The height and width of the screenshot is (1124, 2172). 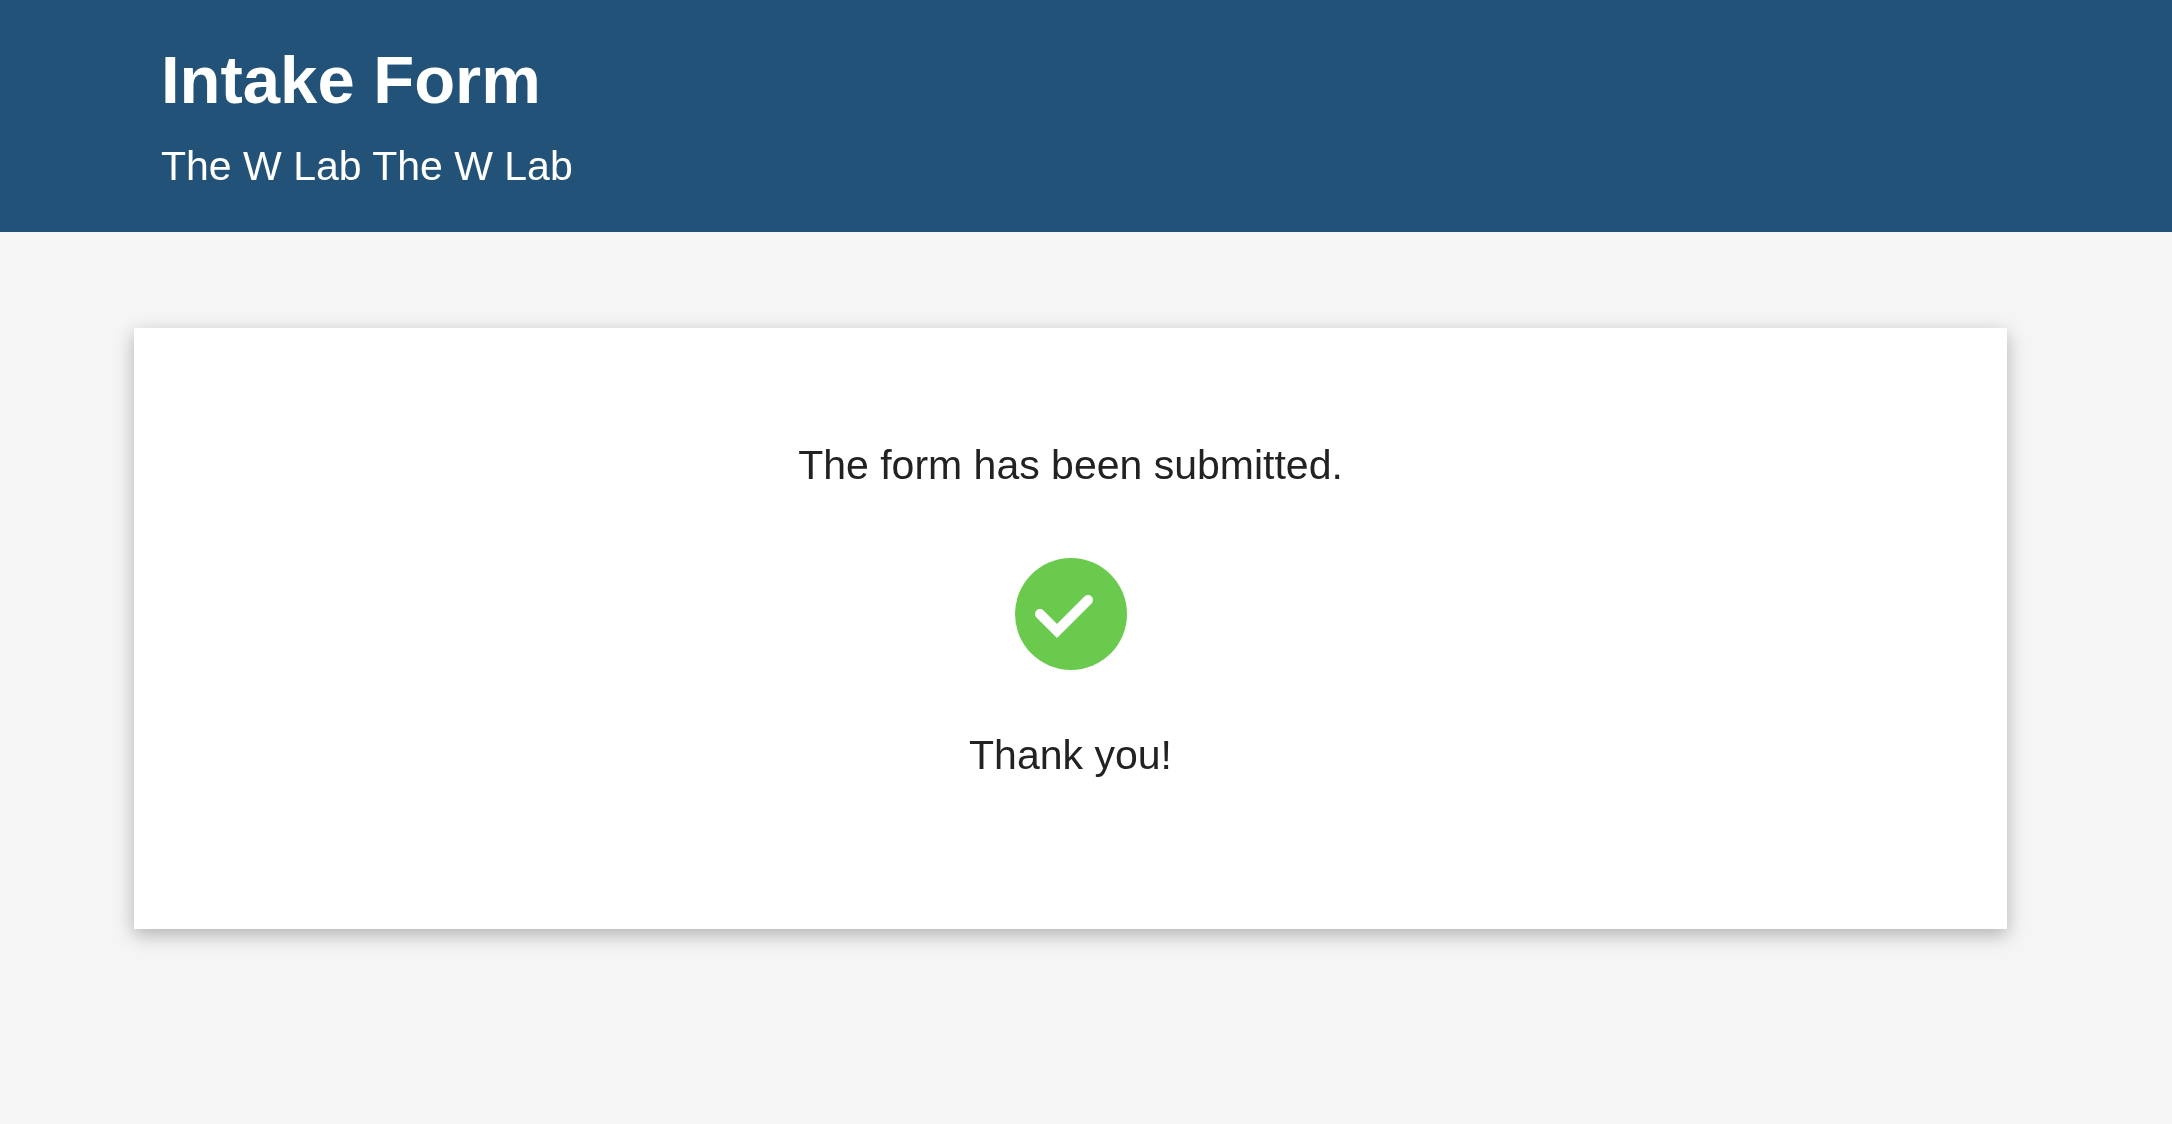 What do you see at coordinates (351, 80) in the screenshot?
I see `form-title: Intake Form` at bounding box center [351, 80].